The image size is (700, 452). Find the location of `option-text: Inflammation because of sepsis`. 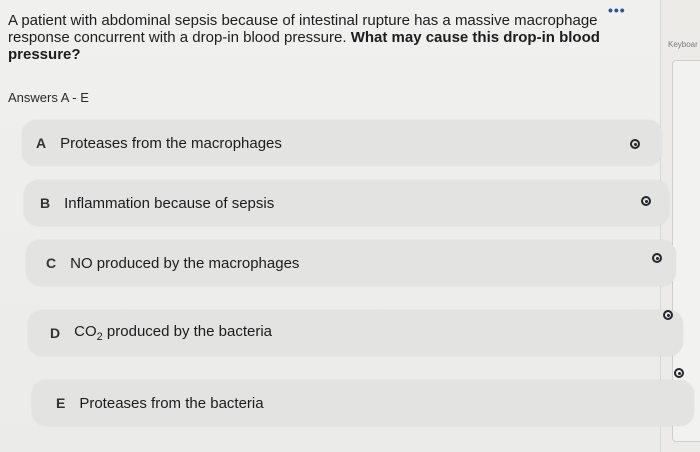

option-text: Inflammation because of sepsis is located at coordinates (169, 203).